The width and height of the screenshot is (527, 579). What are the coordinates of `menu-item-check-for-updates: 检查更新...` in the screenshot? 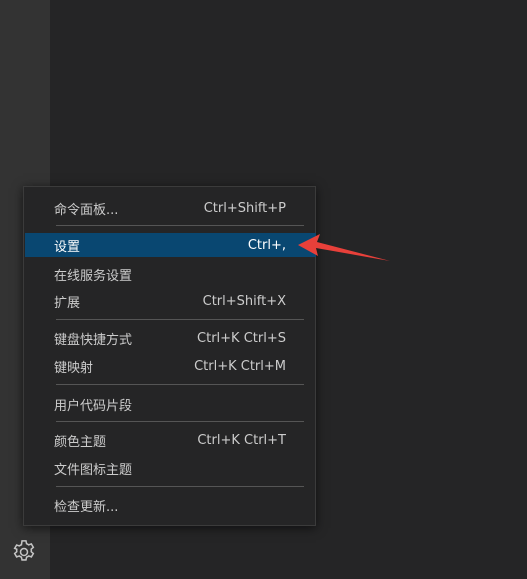 It's located at (170, 505).